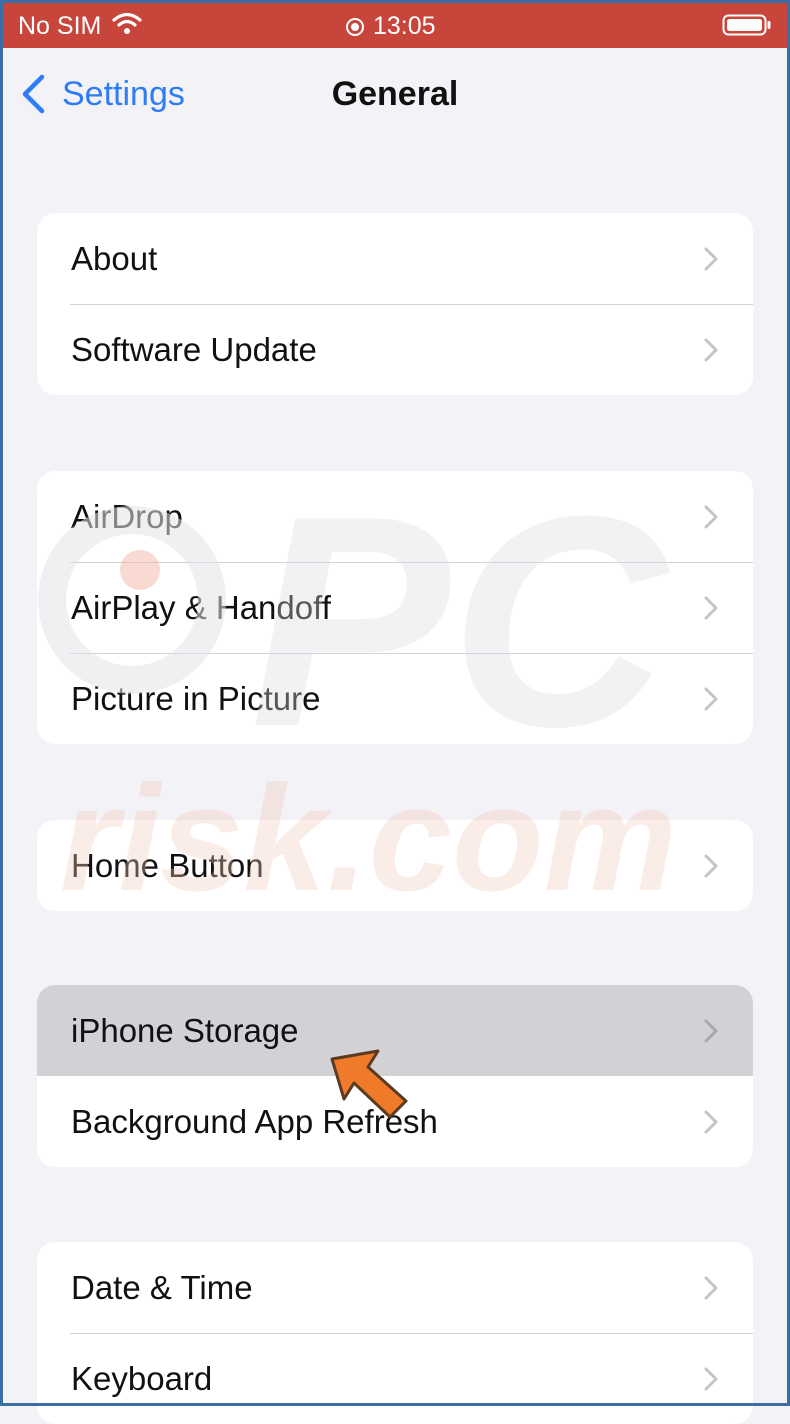 Image resolution: width=790 pixels, height=1424 pixels. Describe the element at coordinates (395, 349) in the screenshot. I see `row-software-update: Software Update` at that location.